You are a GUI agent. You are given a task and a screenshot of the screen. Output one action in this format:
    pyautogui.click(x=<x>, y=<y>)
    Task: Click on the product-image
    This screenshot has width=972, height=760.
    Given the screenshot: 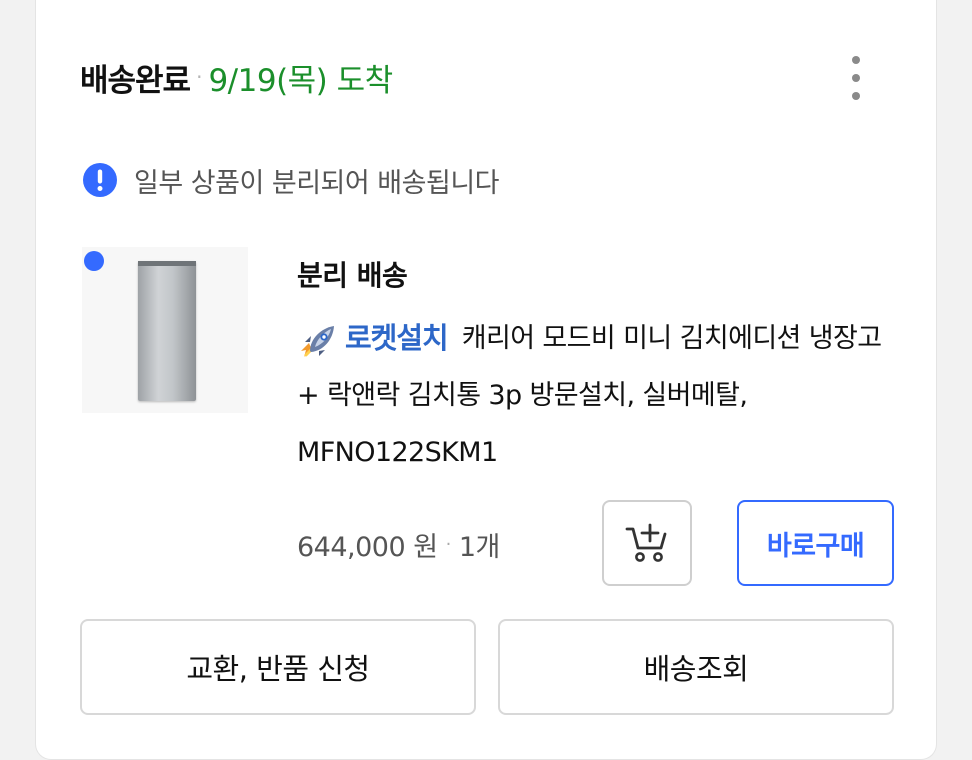 What is the action you would take?
    pyautogui.click(x=165, y=330)
    